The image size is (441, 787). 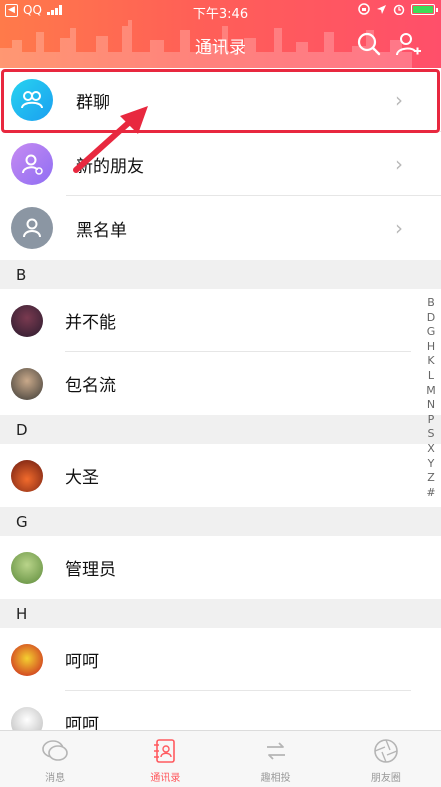 What do you see at coordinates (82, 478) in the screenshot?
I see `contact-name: 大圣` at bounding box center [82, 478].